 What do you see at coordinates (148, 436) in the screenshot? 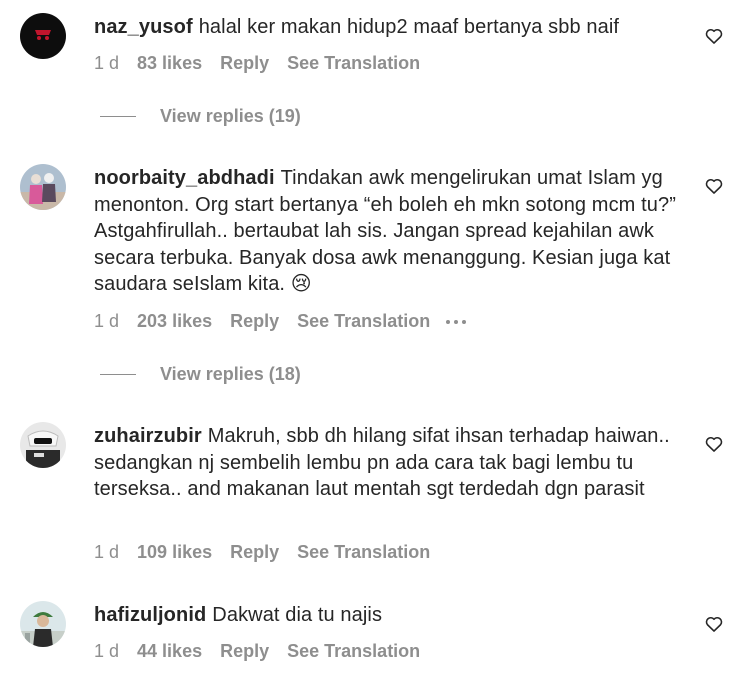
I see `comment-username: zuhairzubir` at bounding box center [148, 436].